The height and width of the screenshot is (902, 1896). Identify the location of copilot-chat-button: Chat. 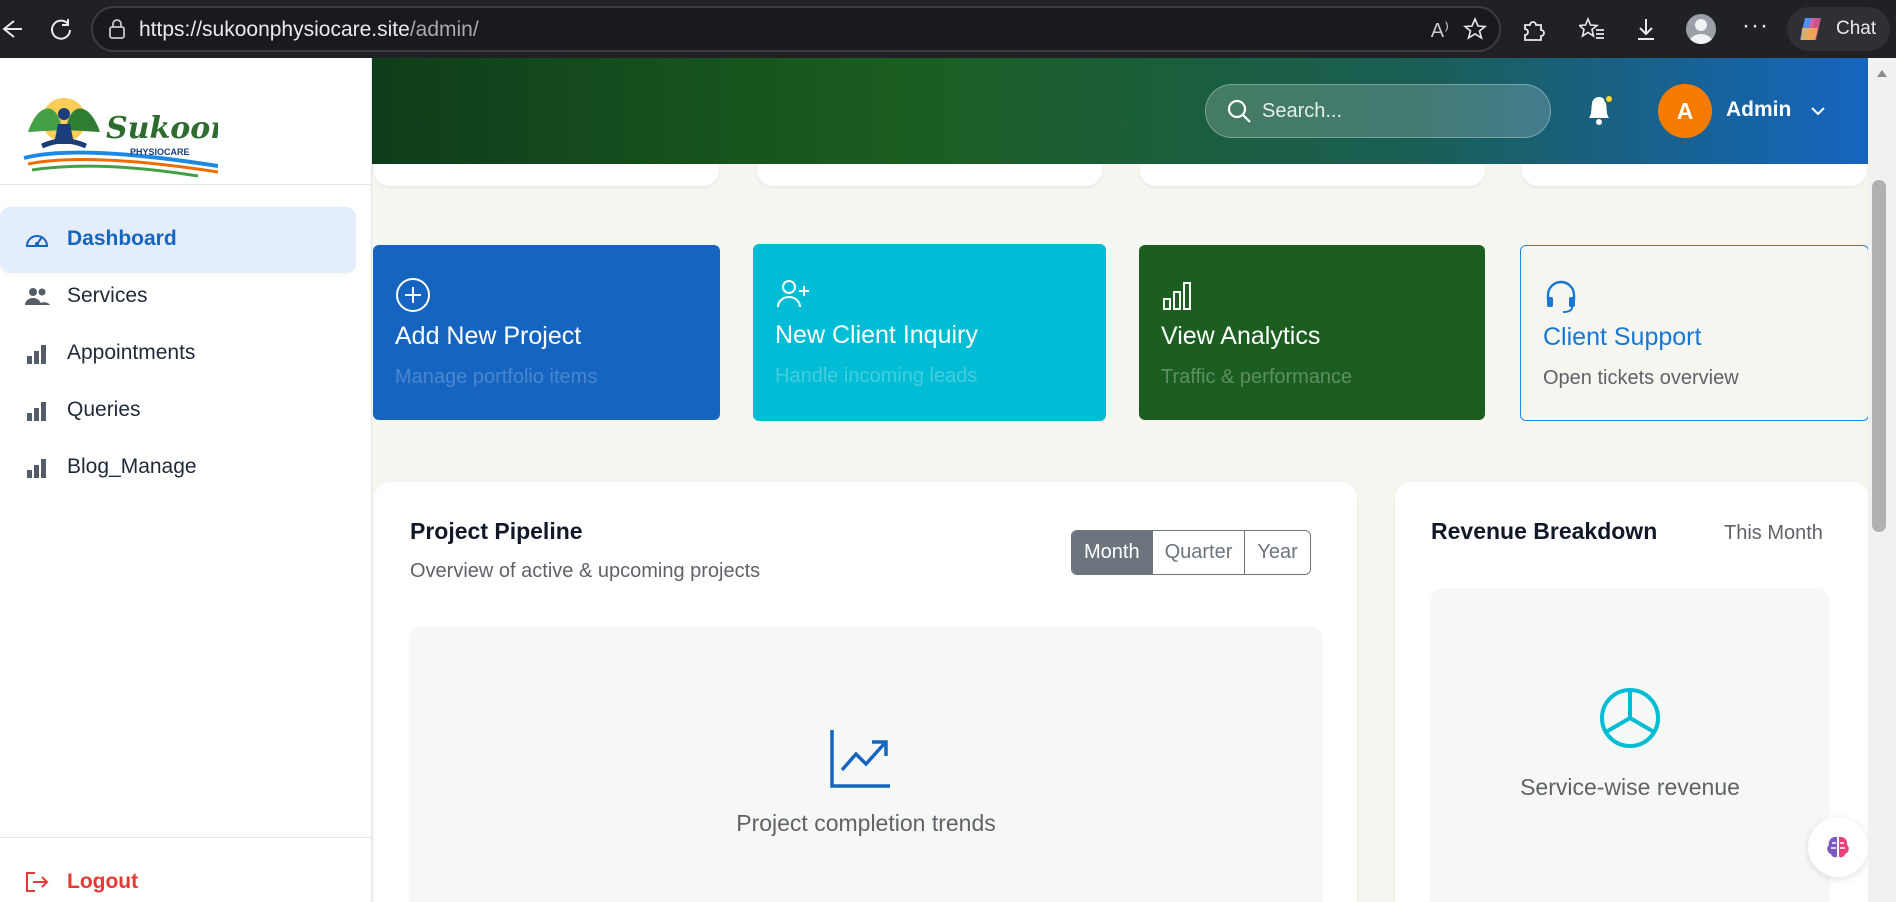
(1838, 29).